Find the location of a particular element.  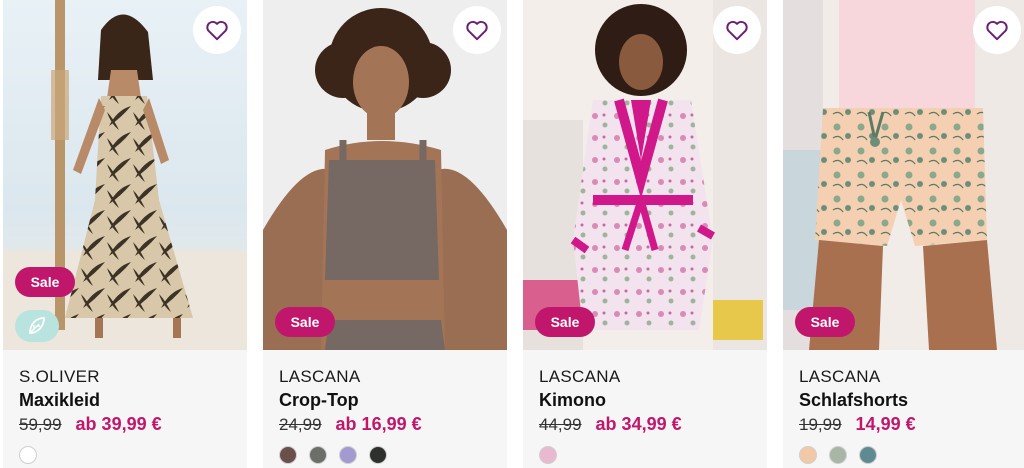

product-name: Kimono is located at coordinates (649, 400).